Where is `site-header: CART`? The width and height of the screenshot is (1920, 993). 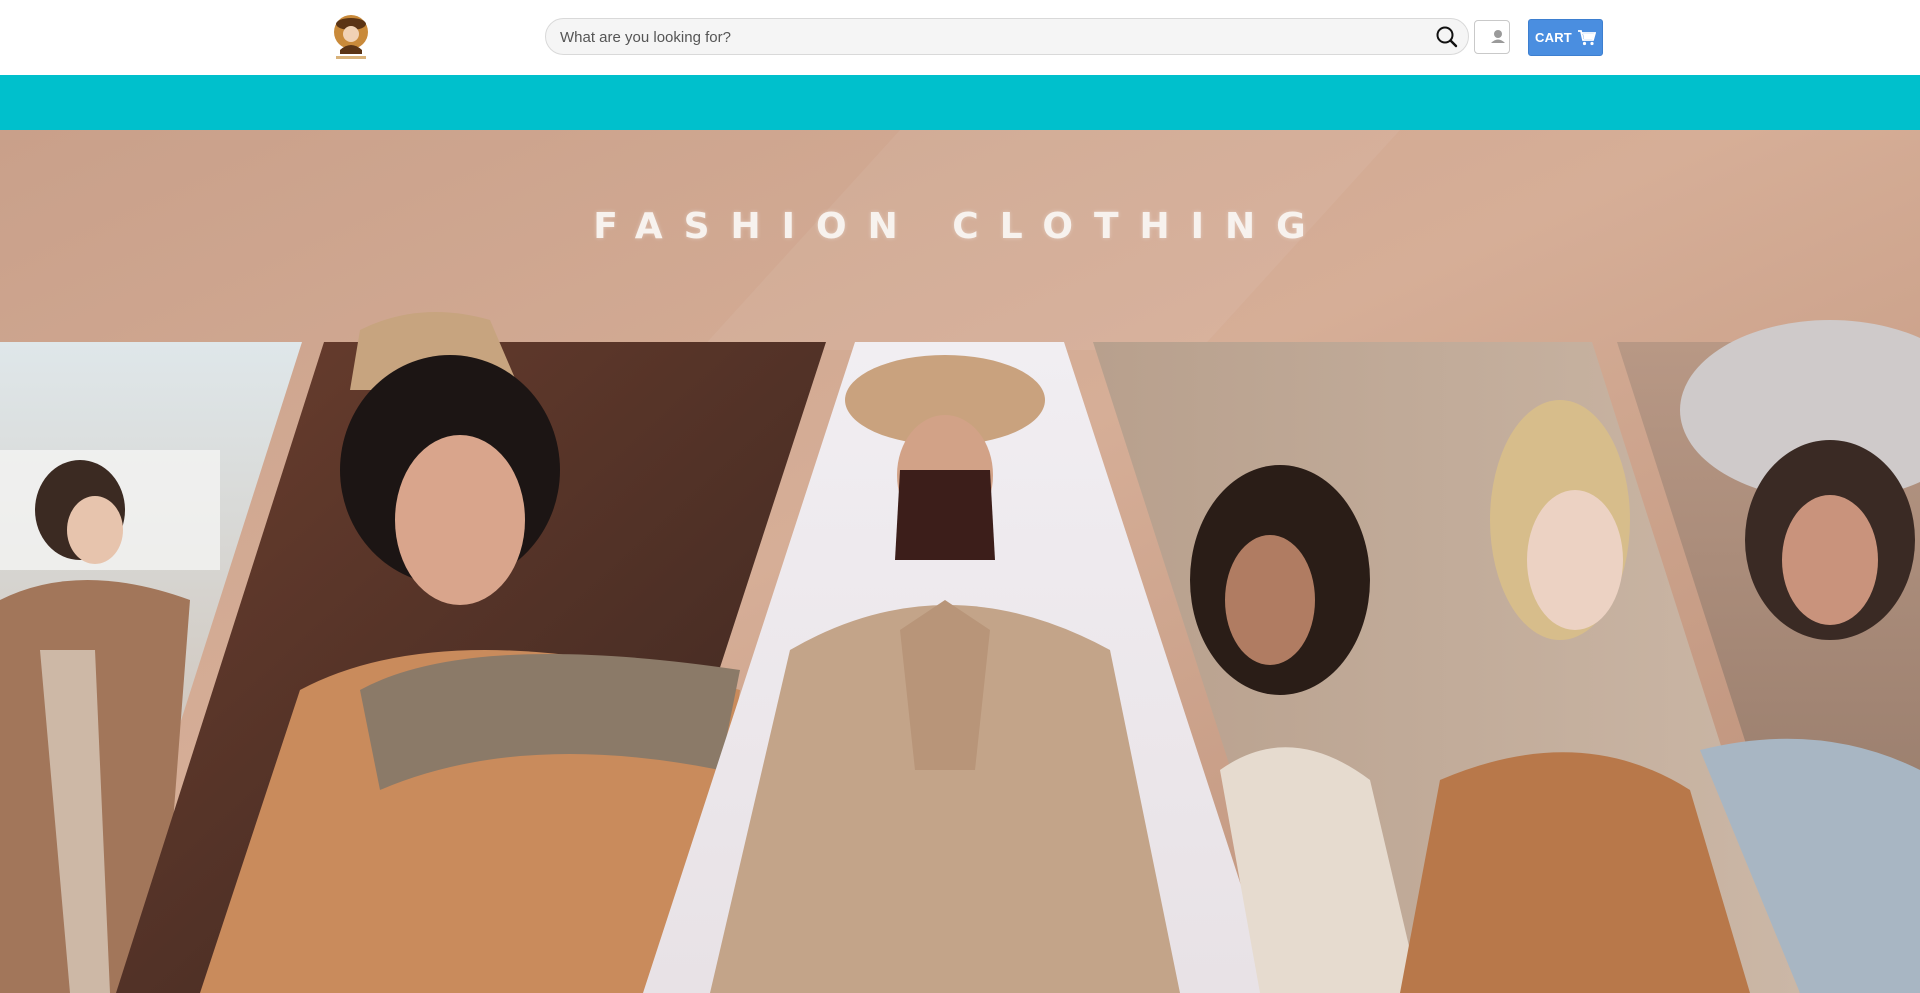 site-header: CART is located at coordinates (960, 38).